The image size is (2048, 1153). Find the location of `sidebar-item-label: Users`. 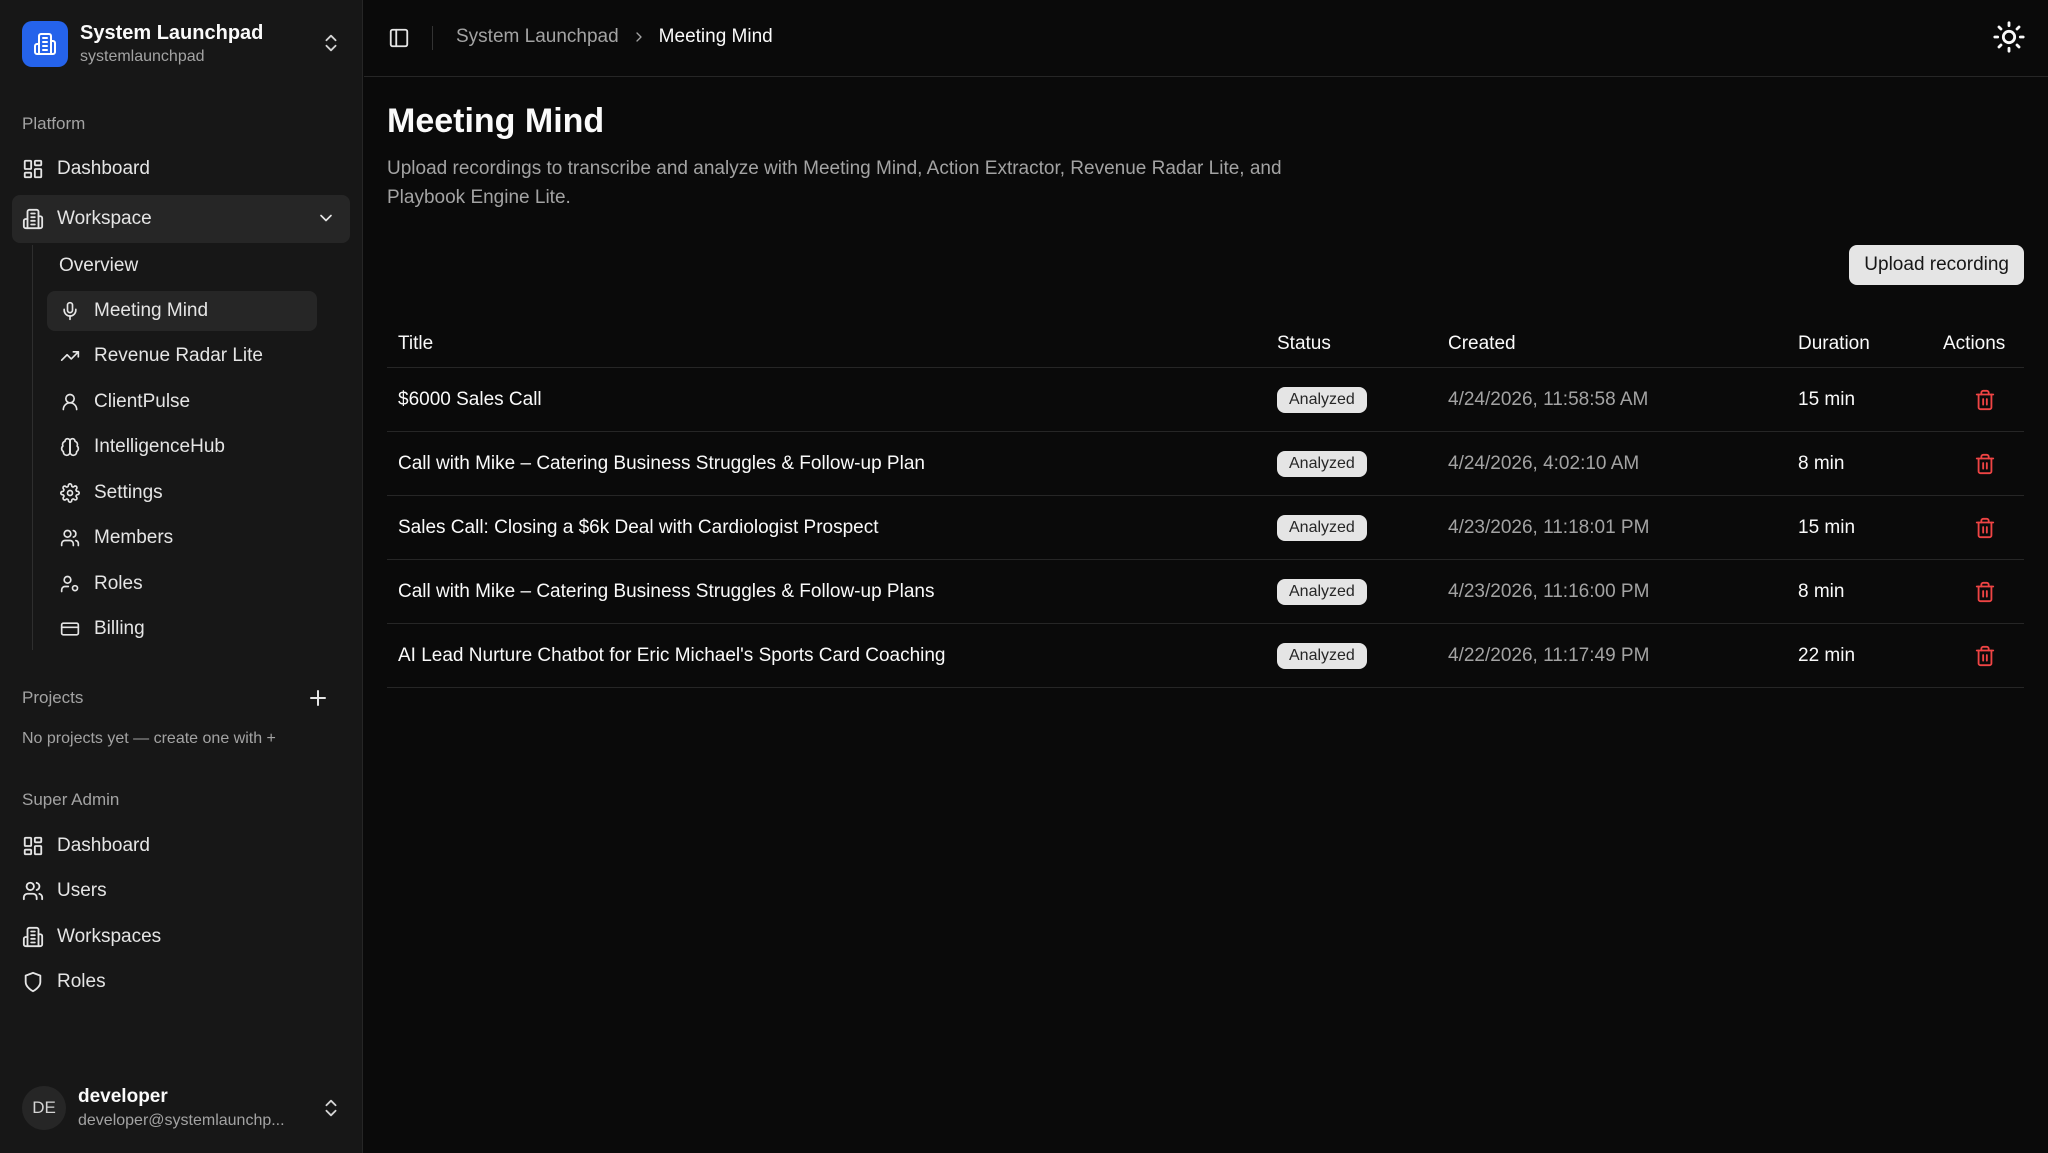

sidebar-item-label: Users is located at coordinates (82, 890).